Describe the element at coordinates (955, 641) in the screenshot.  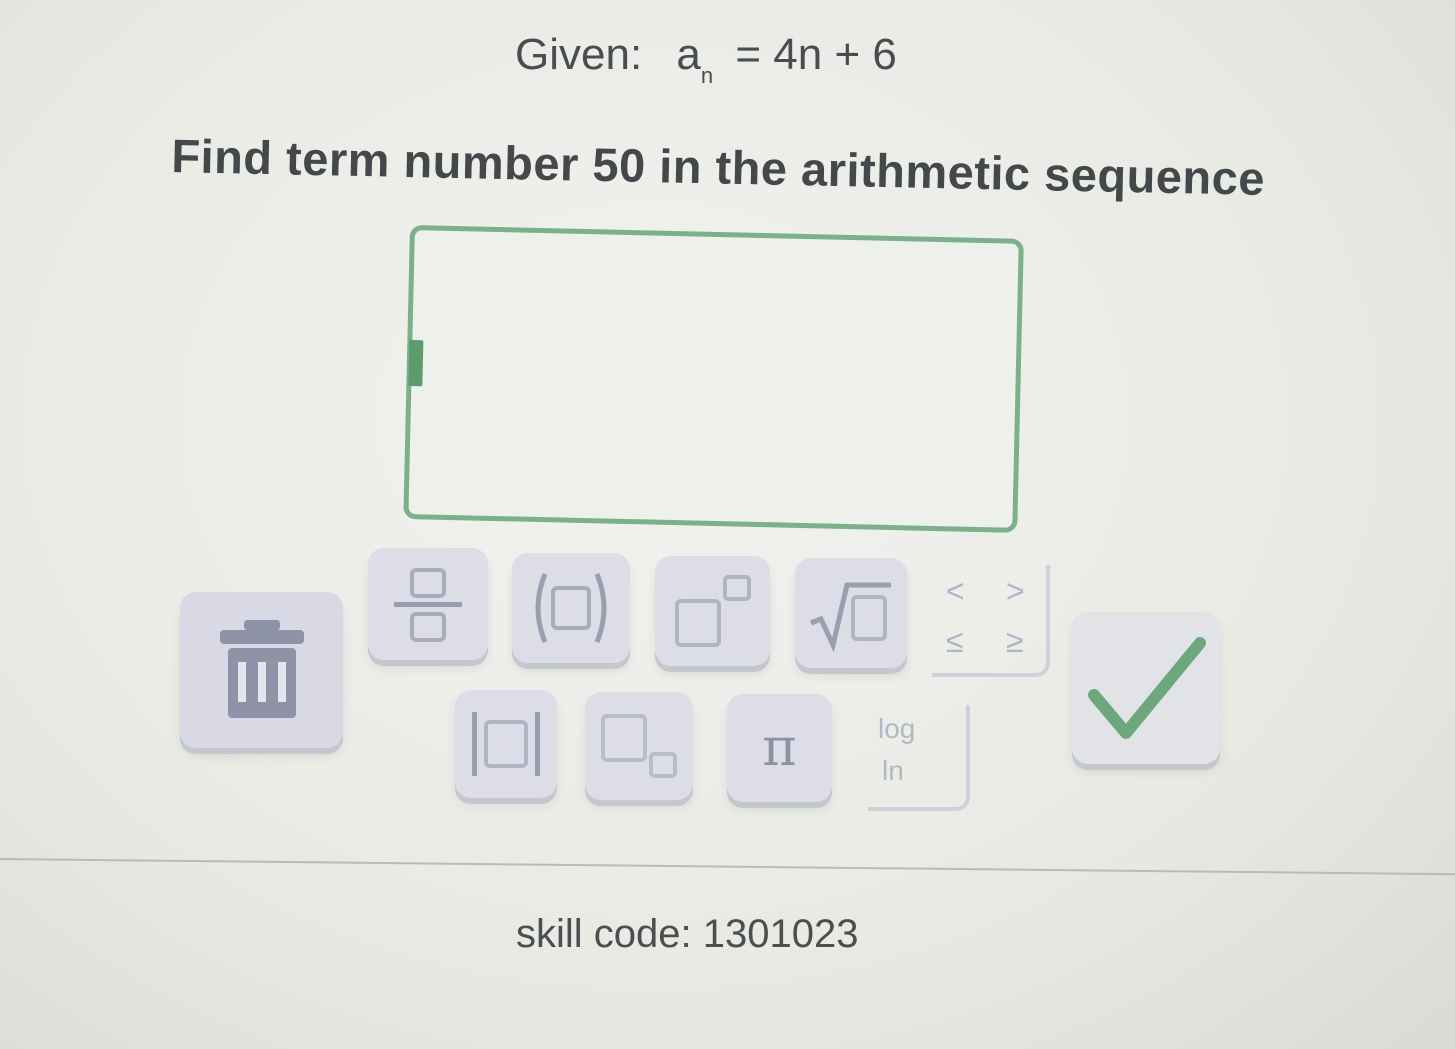
I see `less-equal-symbol: ≤` at that location.